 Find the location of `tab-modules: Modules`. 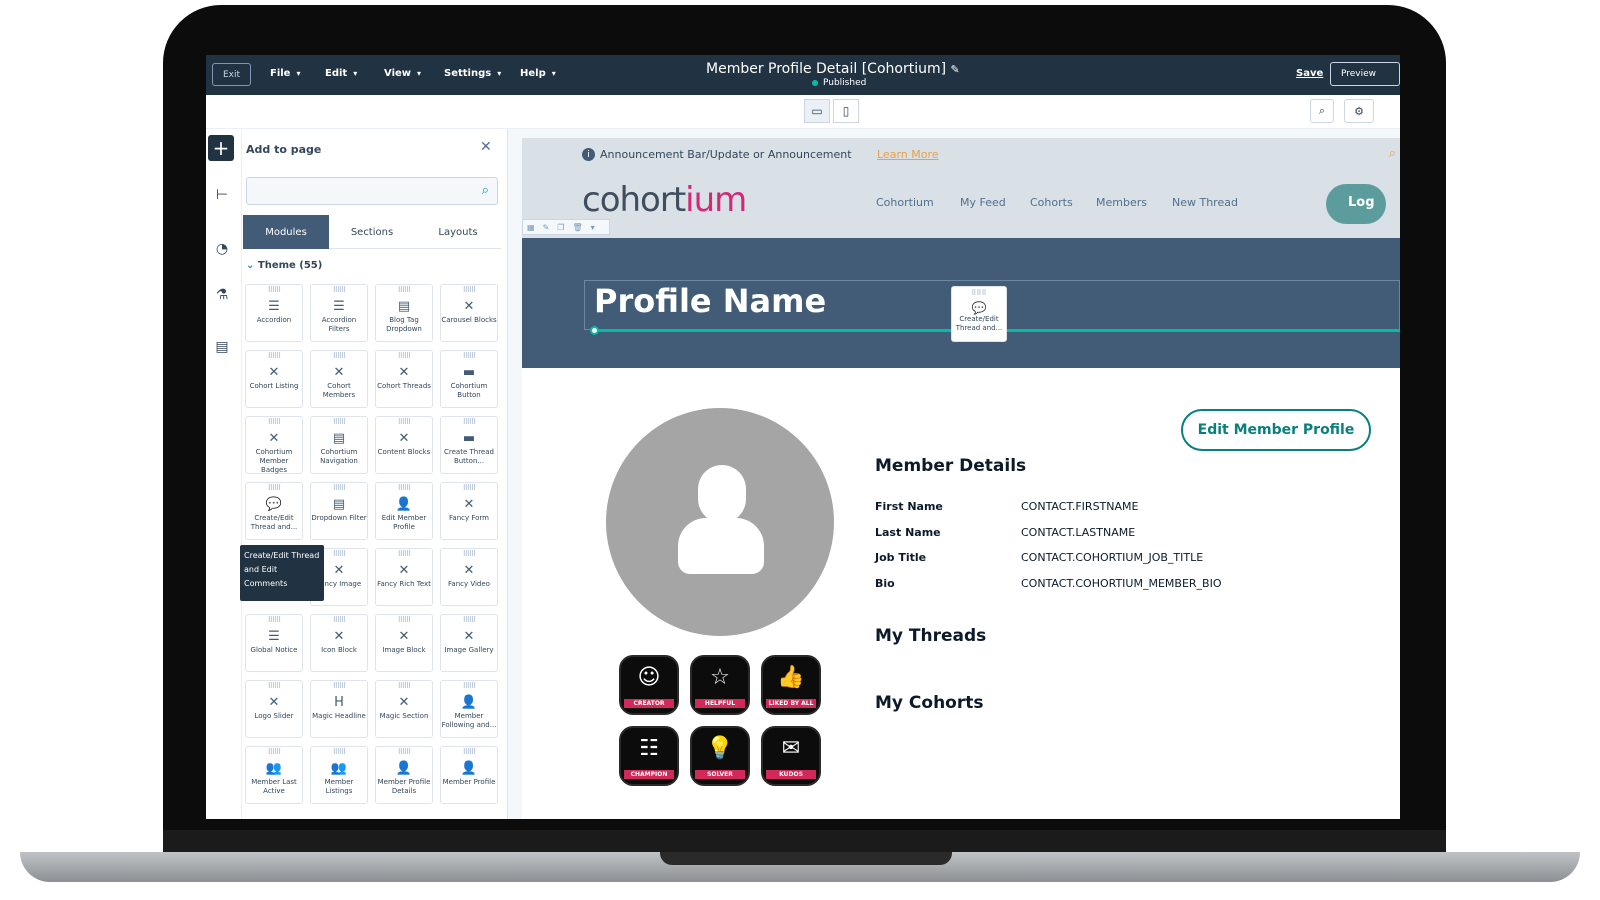

tab-modules: Modules is located at coordinates (286, 232).